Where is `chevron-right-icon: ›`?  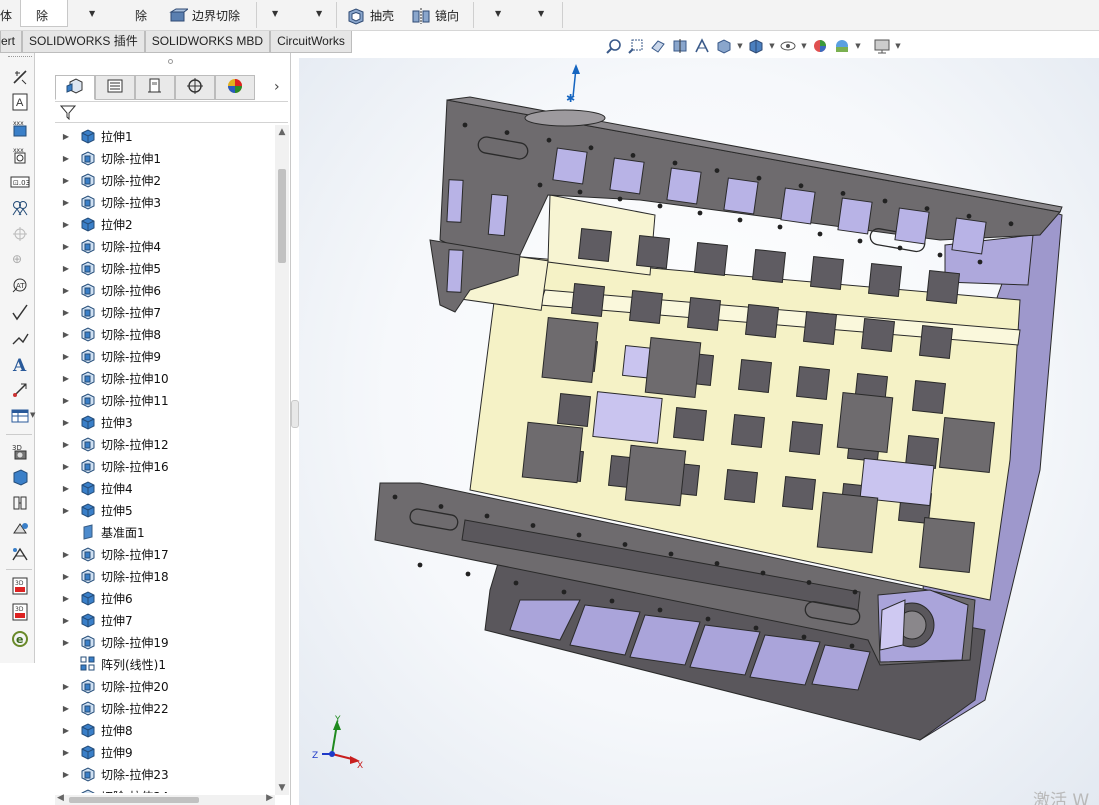
chevron-right-icon: › is located at coordinates (277, 87).